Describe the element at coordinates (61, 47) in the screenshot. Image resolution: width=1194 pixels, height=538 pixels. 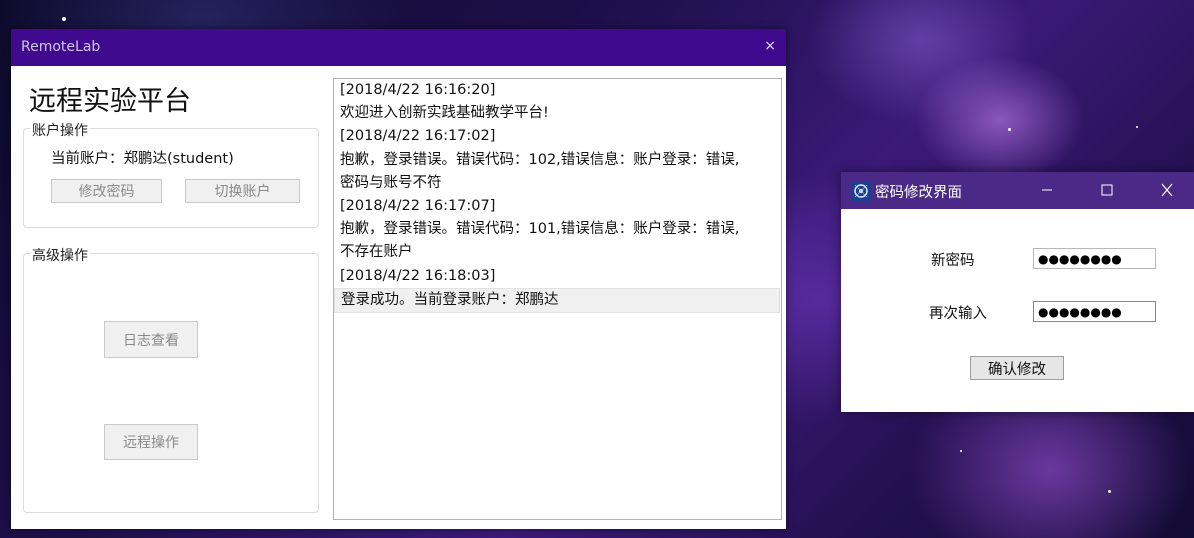
I see `window-title: RemoteLab` at that location.